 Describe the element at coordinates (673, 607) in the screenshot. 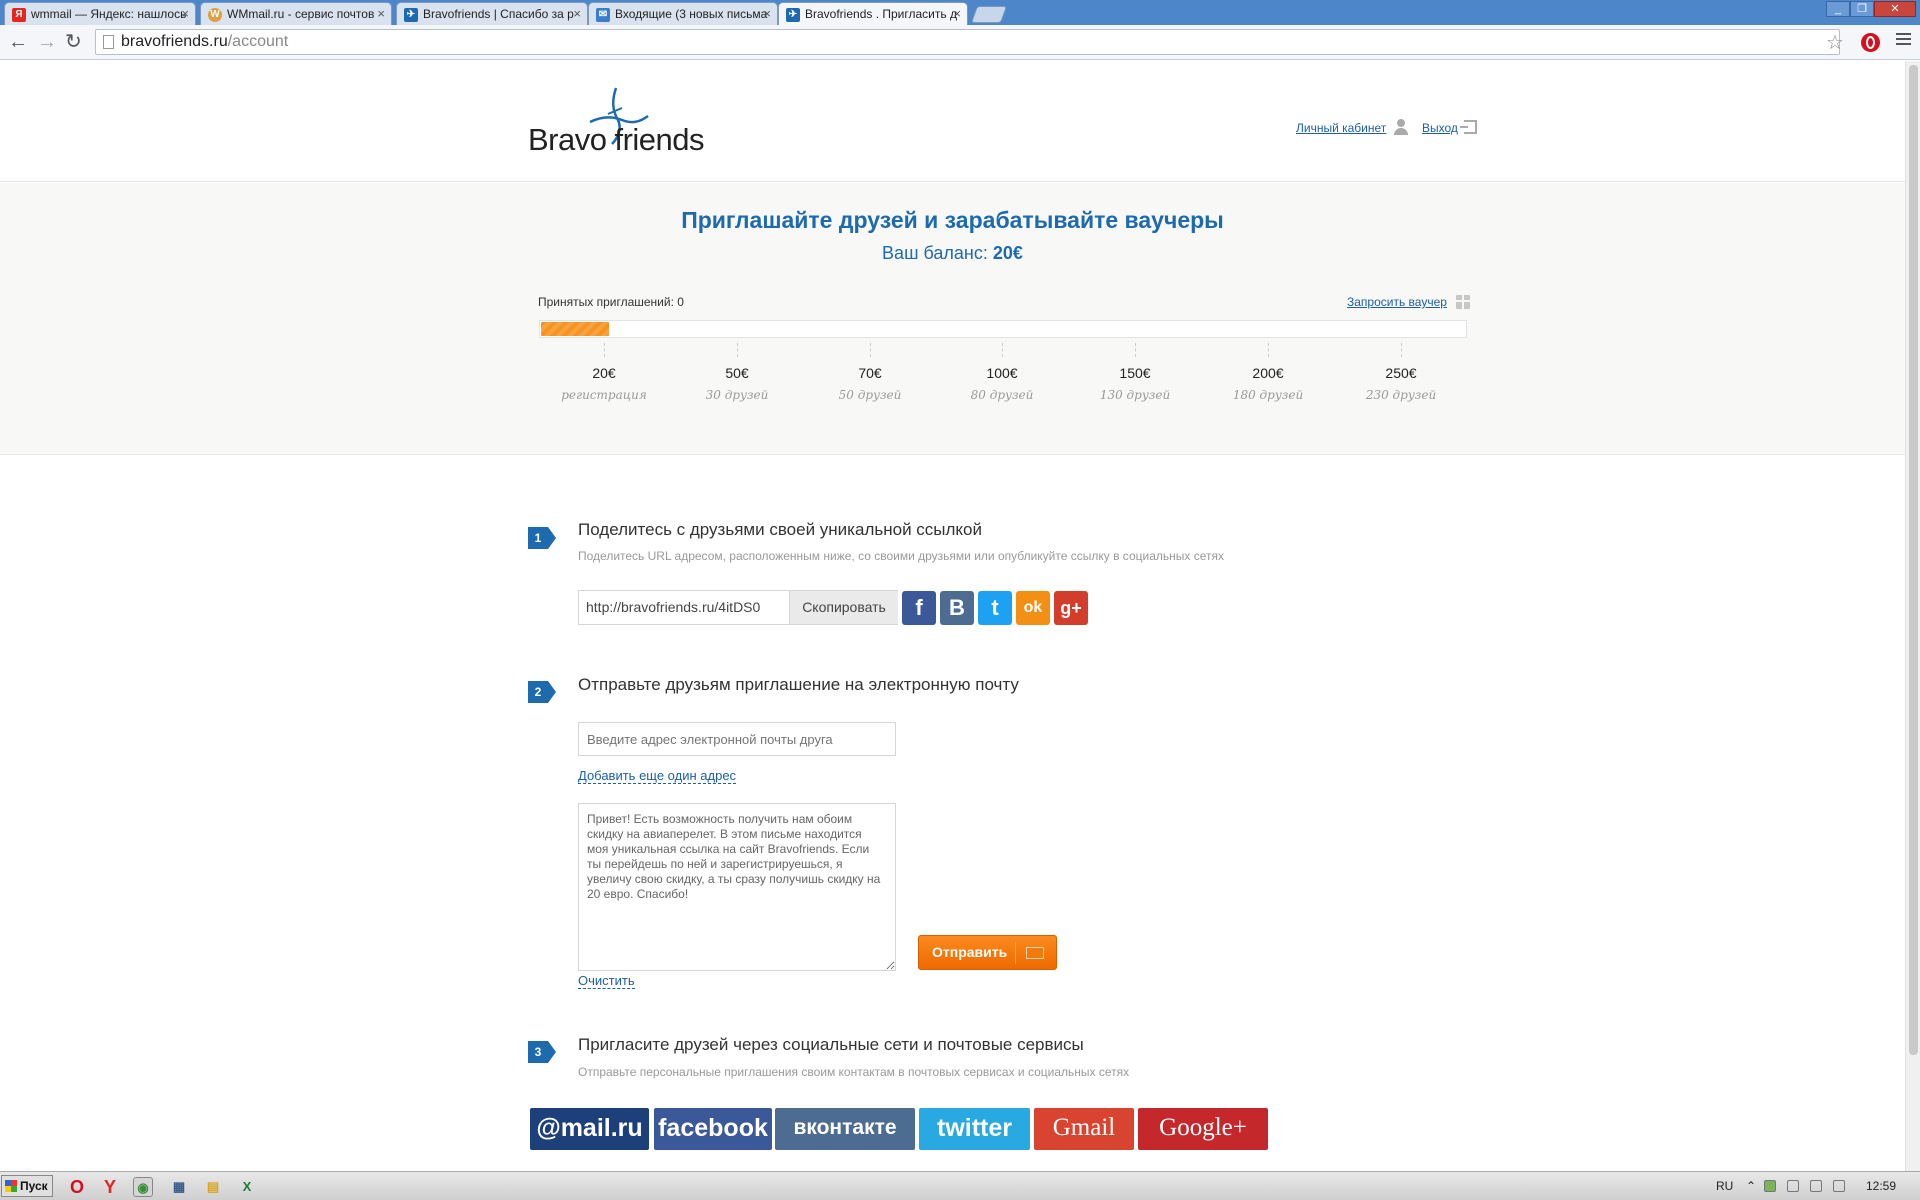

I see `share-url-field: http://bravofriends.ru/4itDS0` at that location.